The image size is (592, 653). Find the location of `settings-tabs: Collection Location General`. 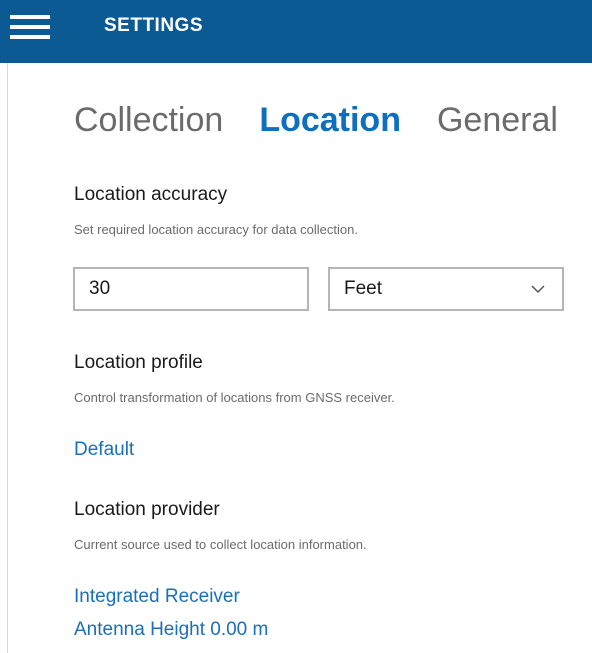

settings-tabs: Collection Location General is located at coordinates (333, 120).